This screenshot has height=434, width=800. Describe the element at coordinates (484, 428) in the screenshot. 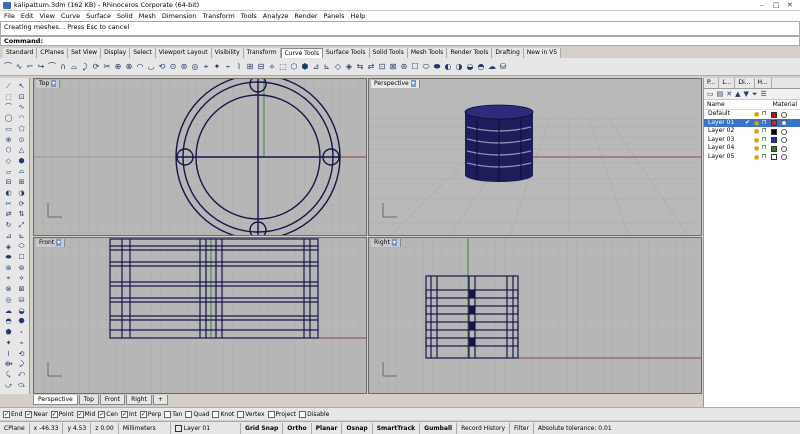

I see `record-history-toggle: Record History` at that location.